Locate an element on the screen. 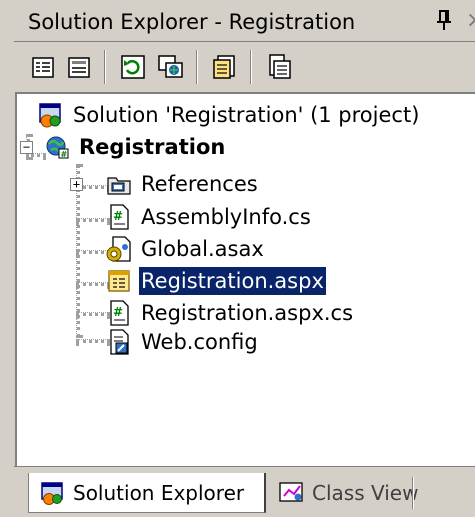  tab-label: Solution Explorer is located at coordinates (159, 492).